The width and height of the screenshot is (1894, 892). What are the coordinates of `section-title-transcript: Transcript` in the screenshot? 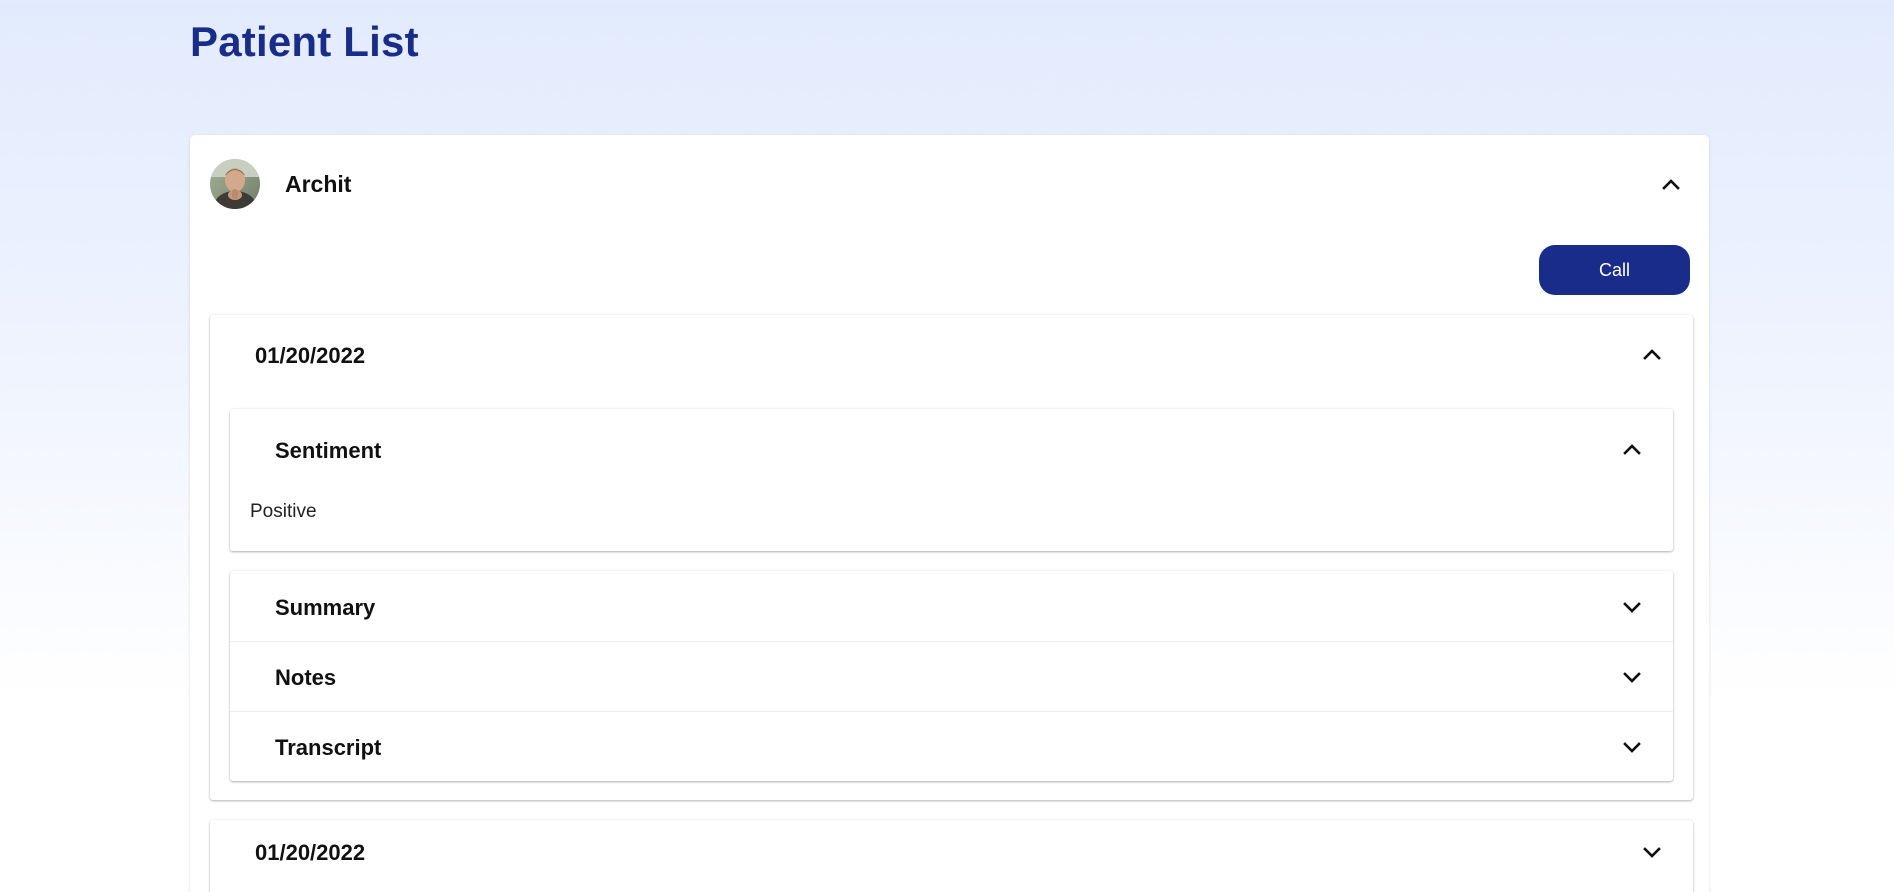 It's located at (328, 747).